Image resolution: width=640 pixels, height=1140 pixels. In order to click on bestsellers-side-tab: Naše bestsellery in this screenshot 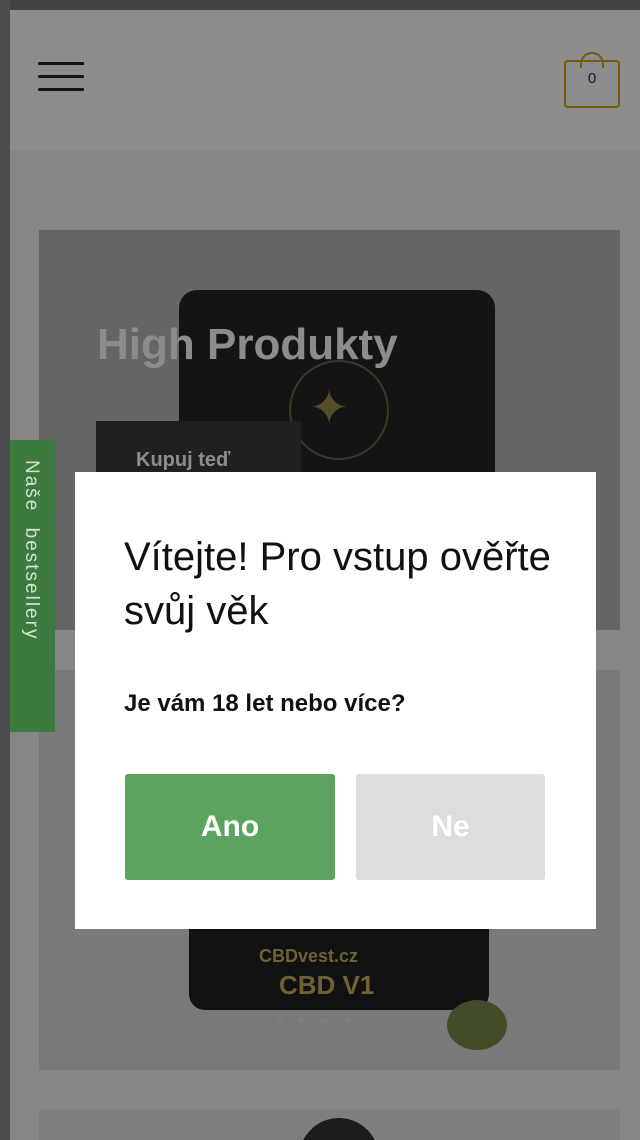, I will do `click(32, 586)`.